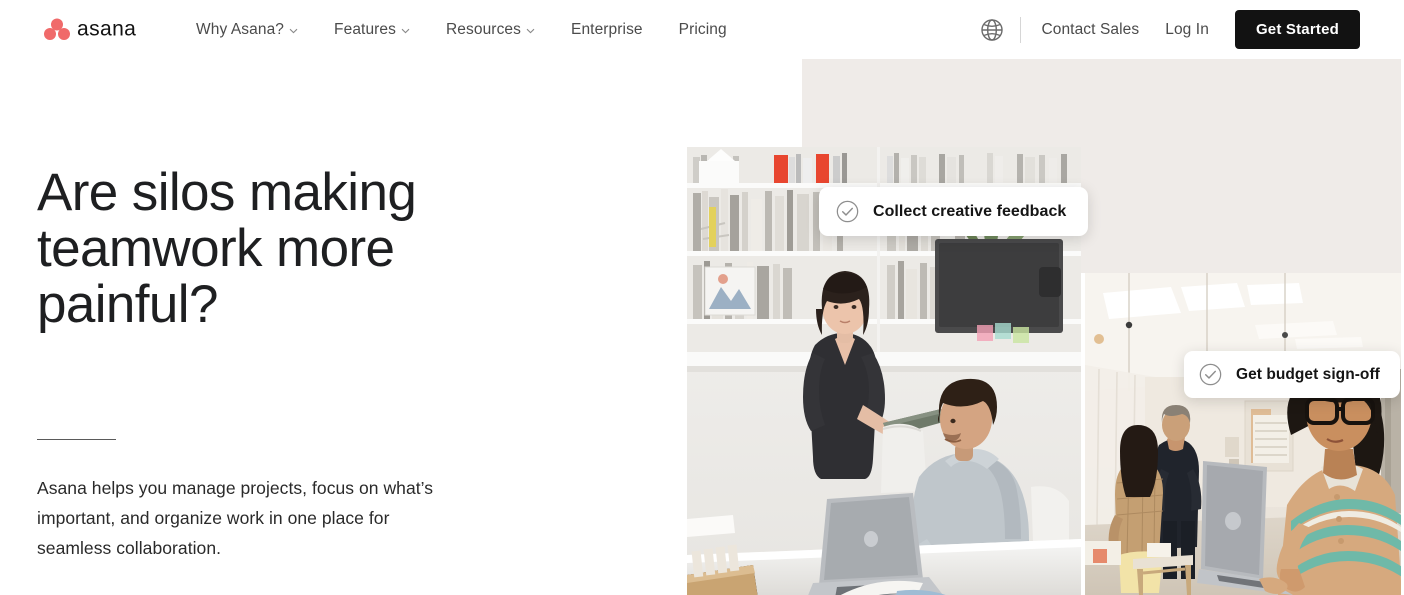  I want to click on task-card-label: Get budget sign-off, so click(1308, 374).